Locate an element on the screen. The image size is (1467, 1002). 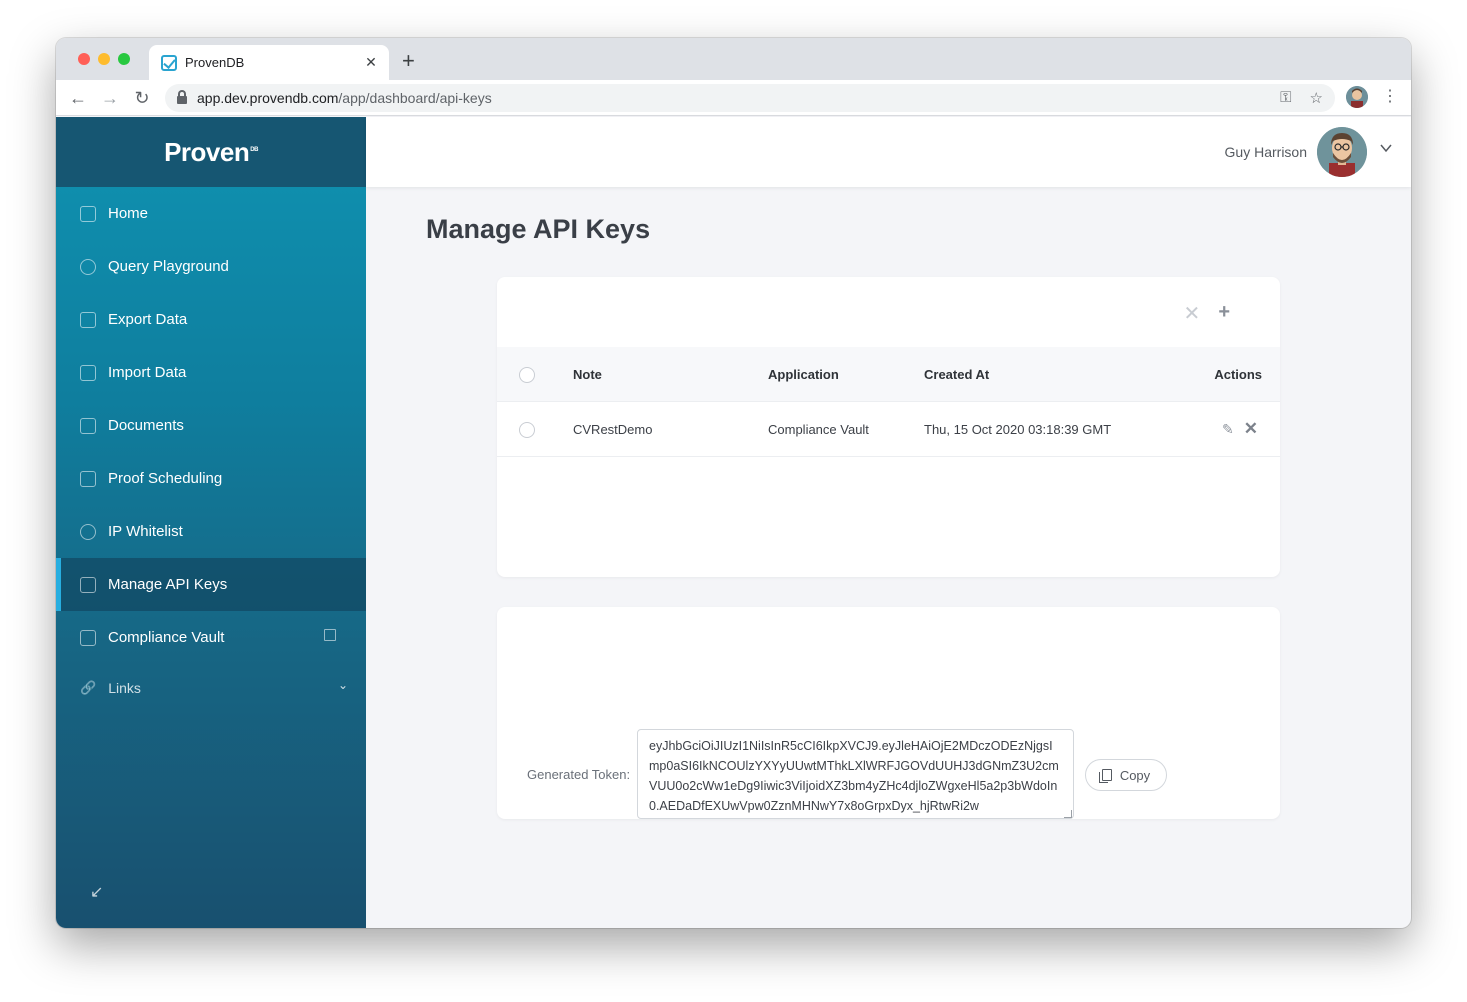
sidebar-item-label: Export Data is located at coordinates (148, 319).